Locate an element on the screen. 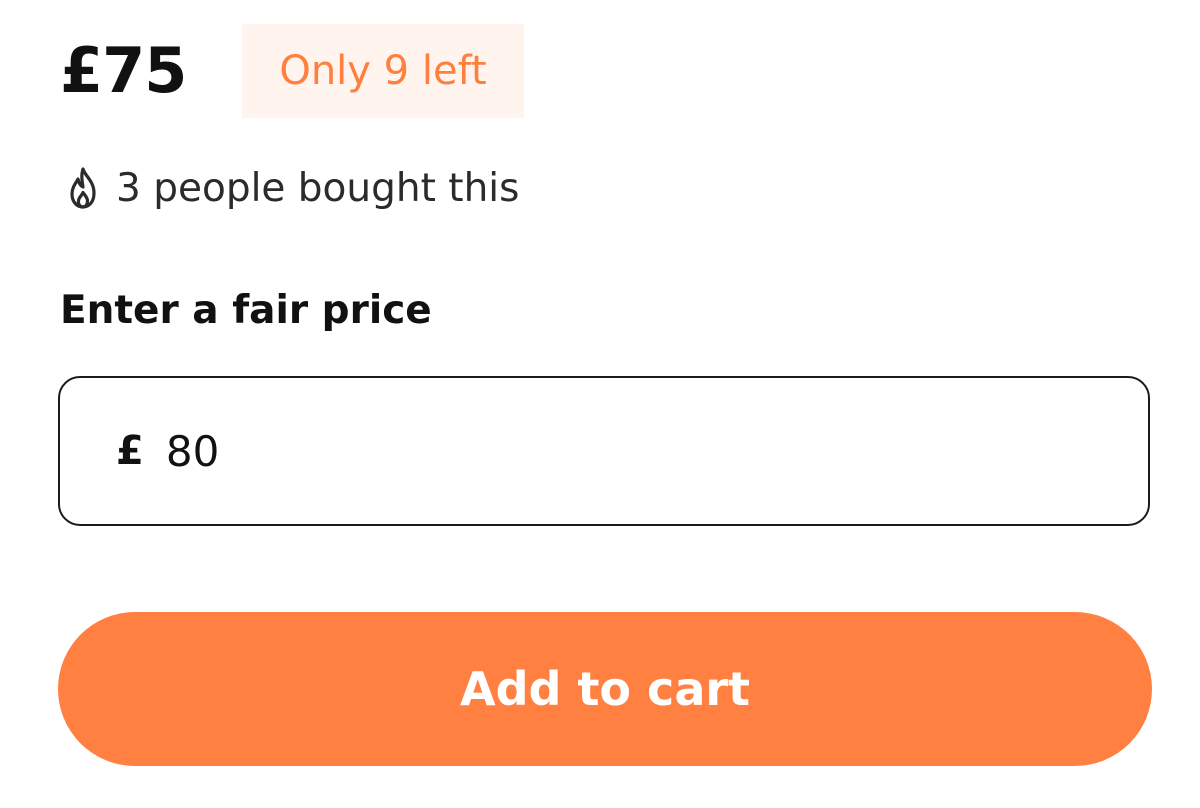  stock-badge-label: Only 9 left is located at coordinates (383, 71).